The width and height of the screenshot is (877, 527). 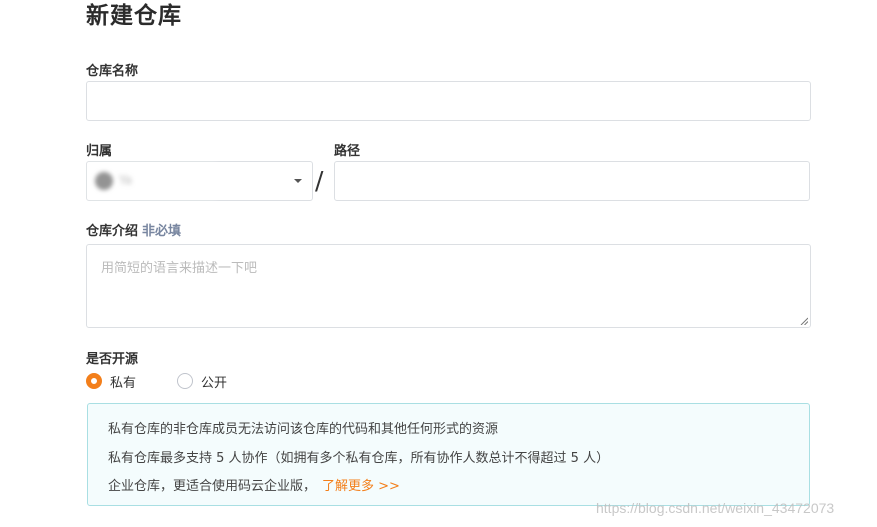 I want to click on info-line-1: 私有仓库的非仓库成员无法访问该仓库的代码和其他任何形式的资源, so click(x=303, y=429).